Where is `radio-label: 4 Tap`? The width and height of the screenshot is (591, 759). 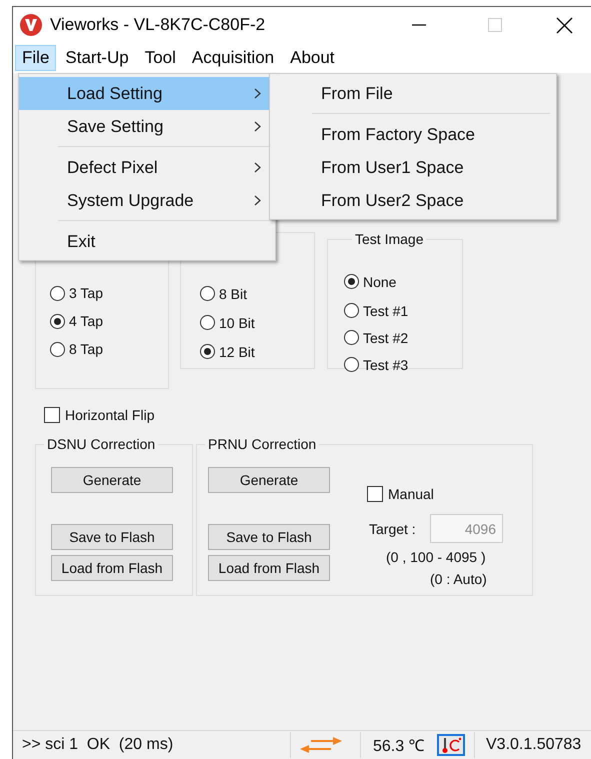
radio-label: 4 Tap is located at coordinates (86, 321).